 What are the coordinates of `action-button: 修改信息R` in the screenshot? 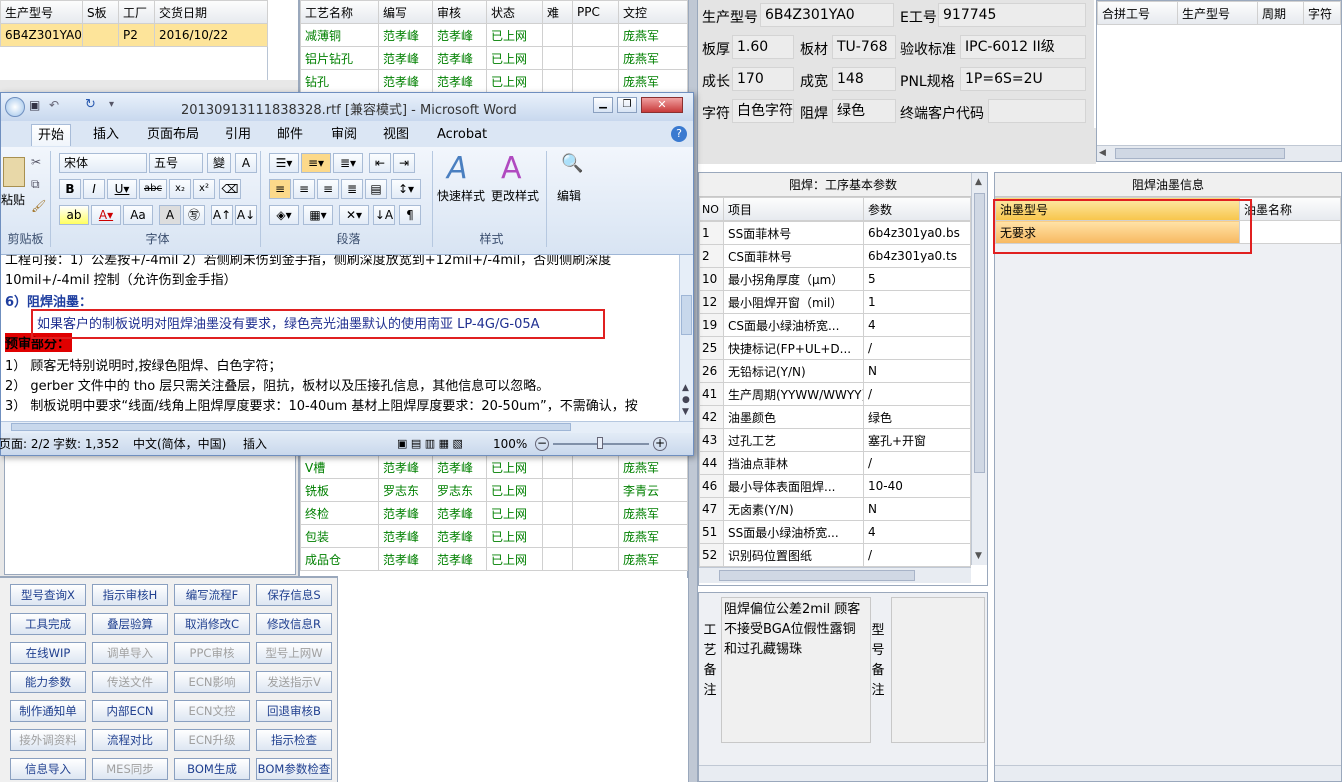 It's located at (294, 624).